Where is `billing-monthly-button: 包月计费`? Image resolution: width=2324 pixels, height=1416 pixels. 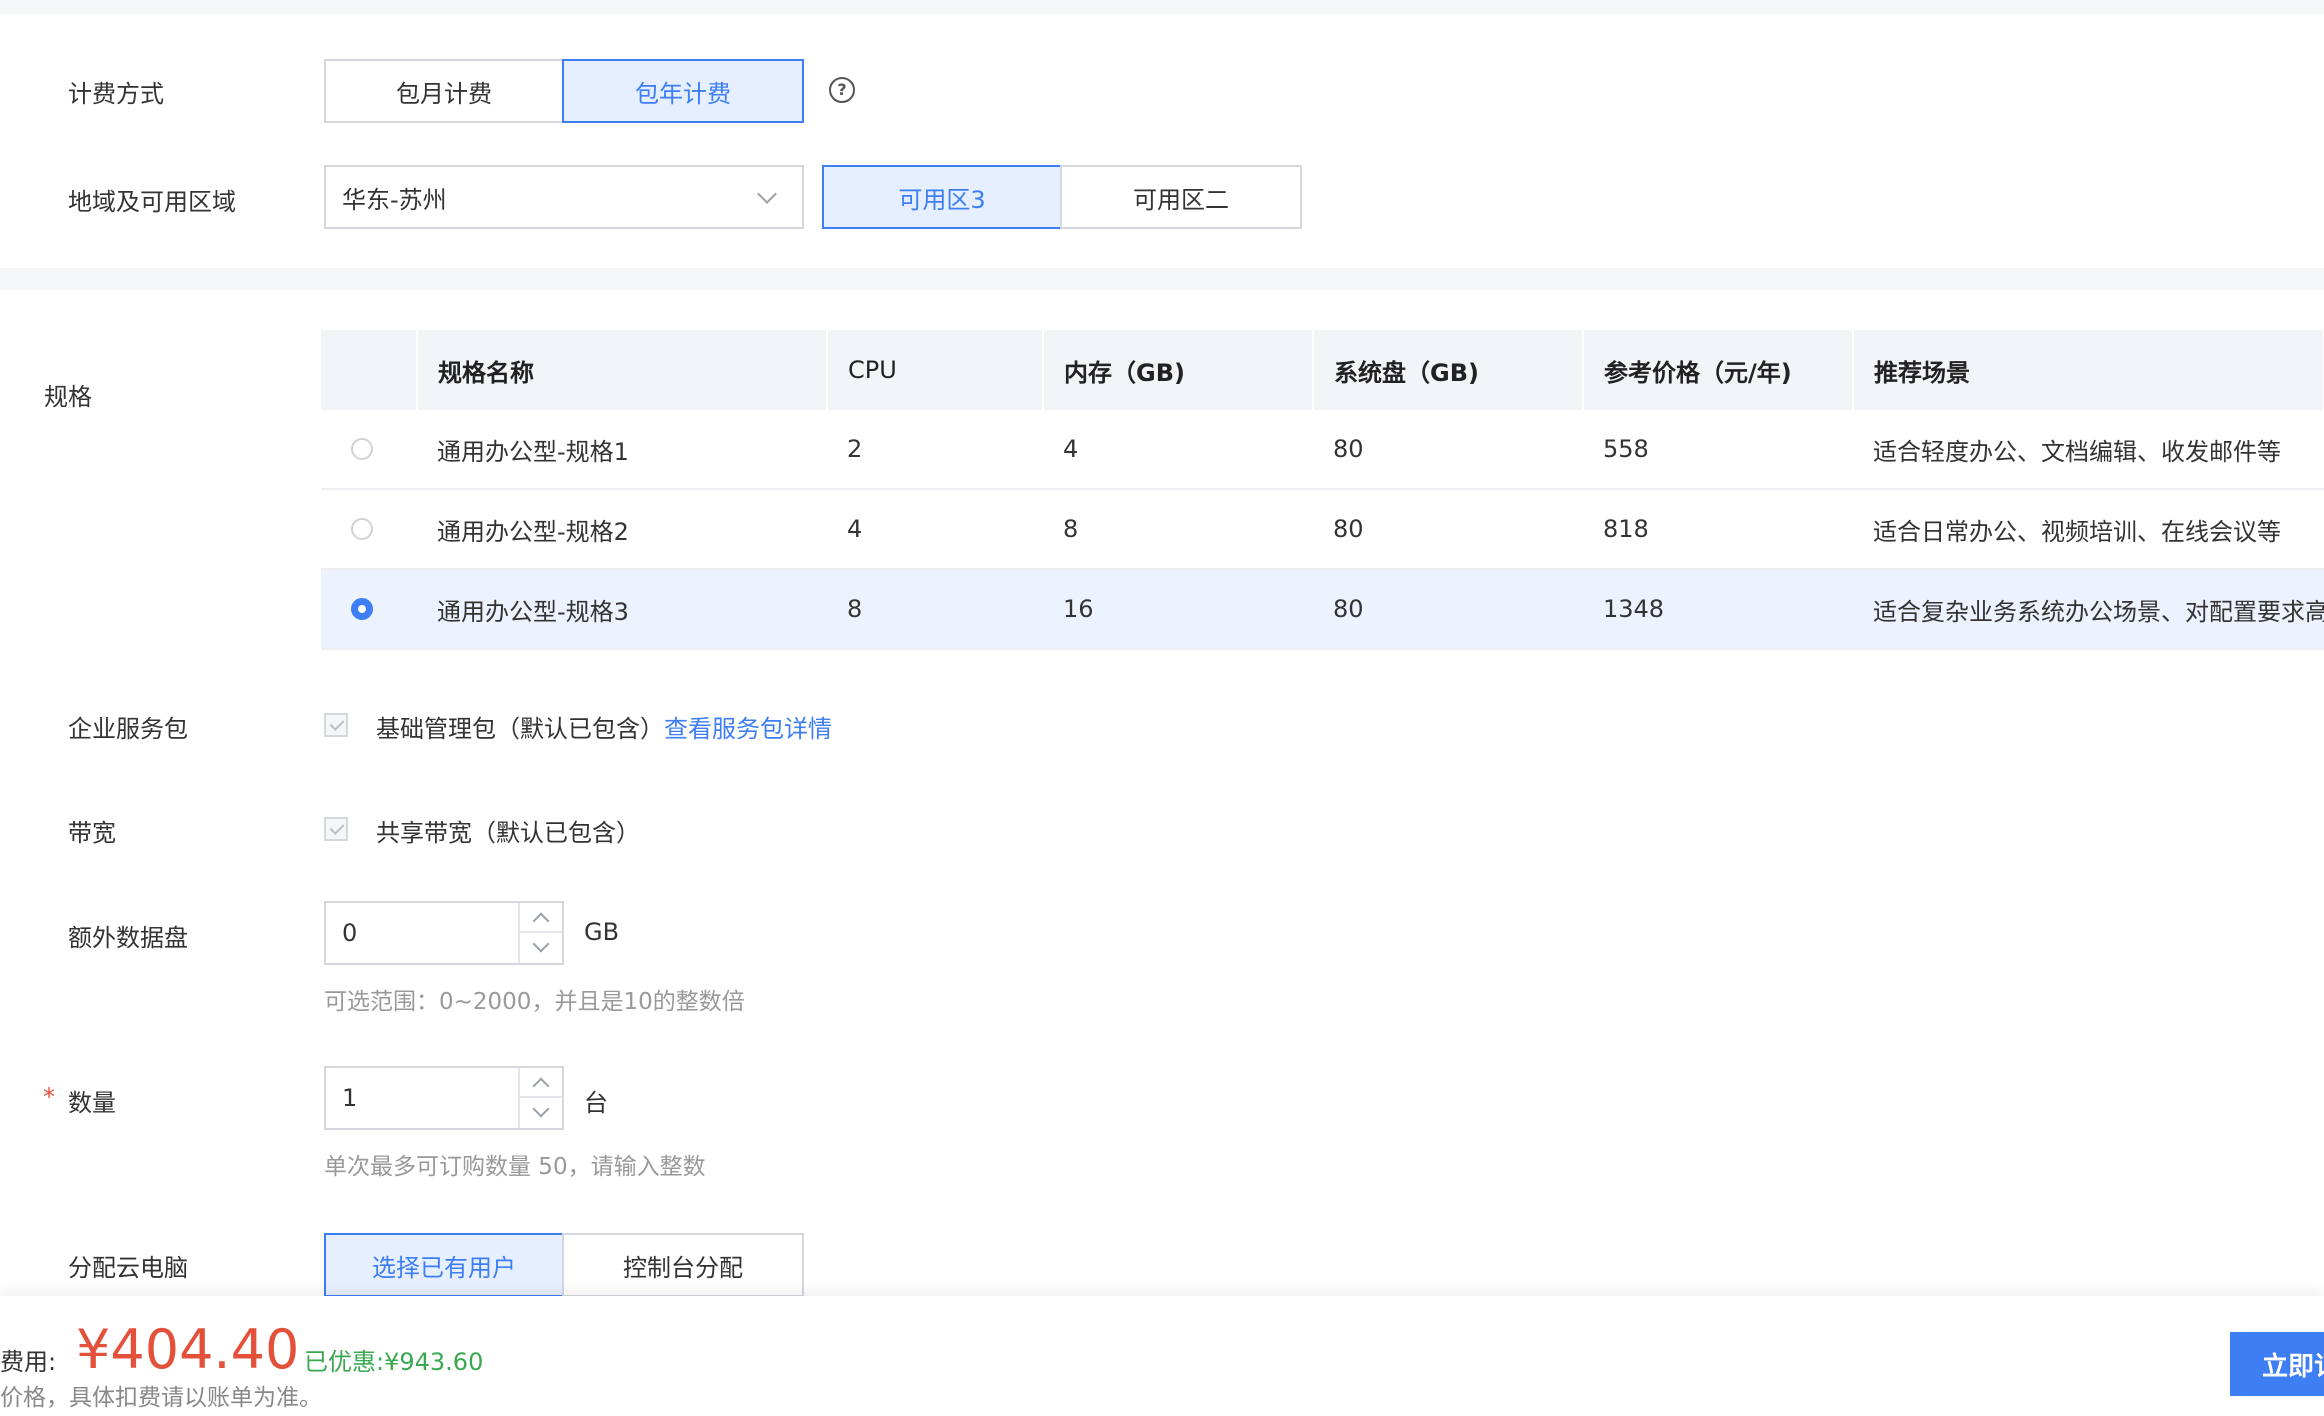
billing-monthly-button: 包月计费 is located at coordinates (444, 91).